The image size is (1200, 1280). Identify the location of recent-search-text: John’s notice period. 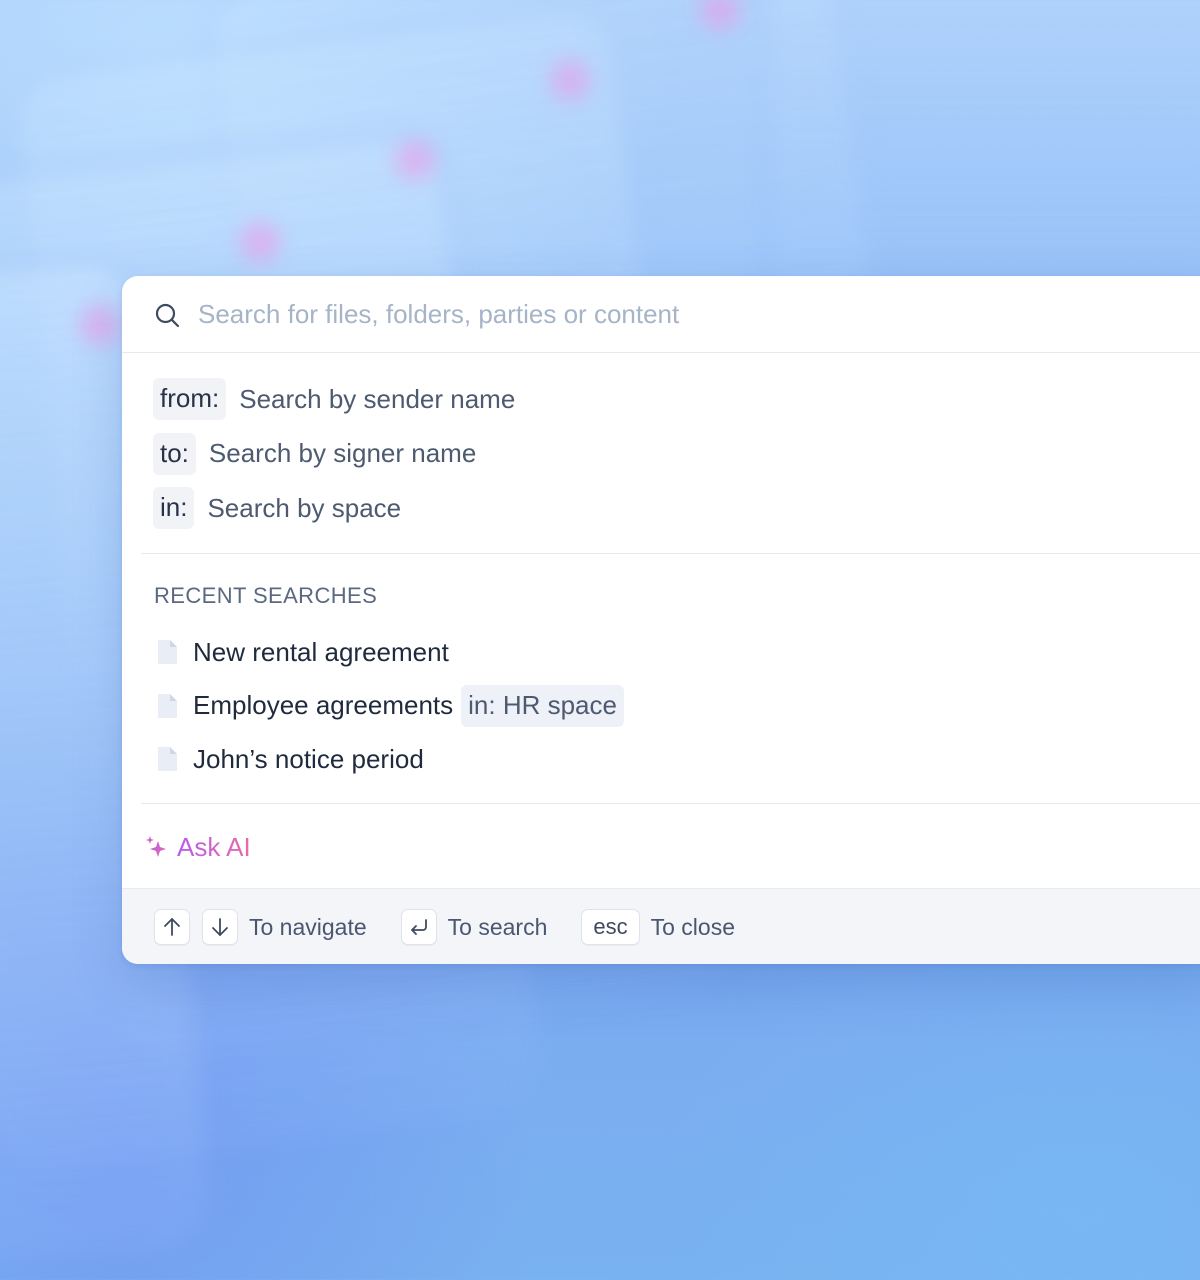
(308, 758).